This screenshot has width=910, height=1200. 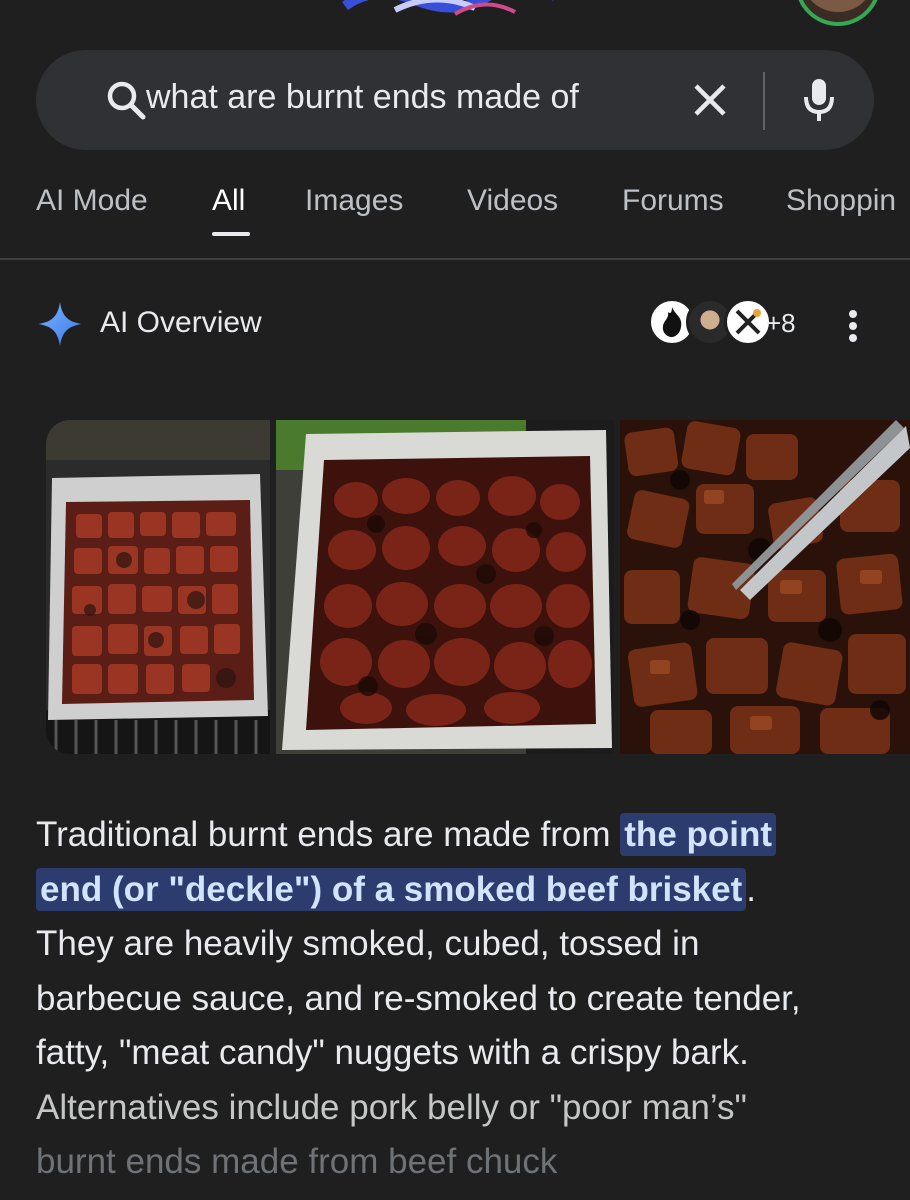 What do you see at coordinates (92, 201) in the screenshot?
I see `tab-ai-mode: AI Mode` at bounding box center [92, 201].